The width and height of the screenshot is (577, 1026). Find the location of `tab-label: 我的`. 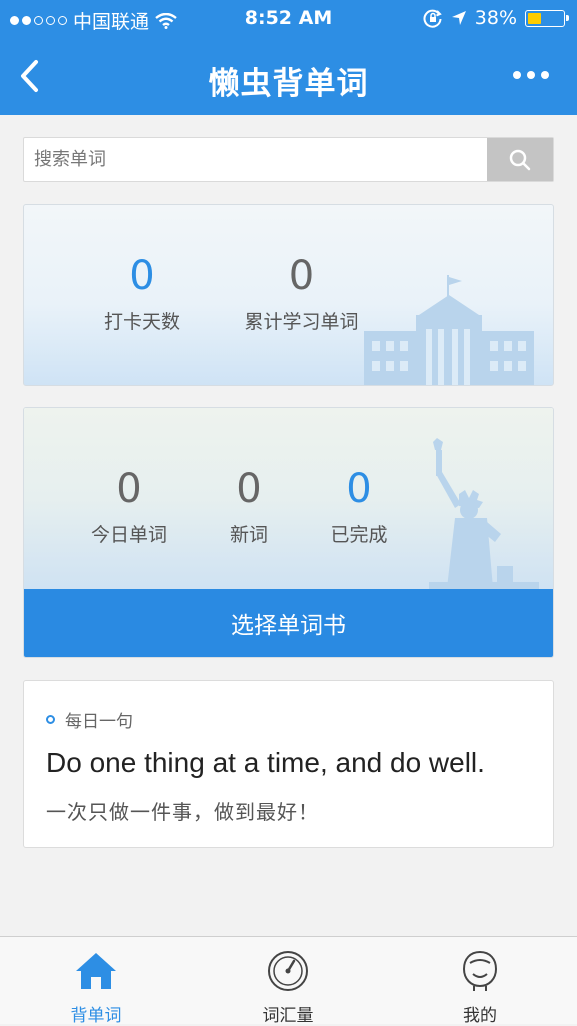

tab-label: 我的 is located at coordinates (480, 1016).